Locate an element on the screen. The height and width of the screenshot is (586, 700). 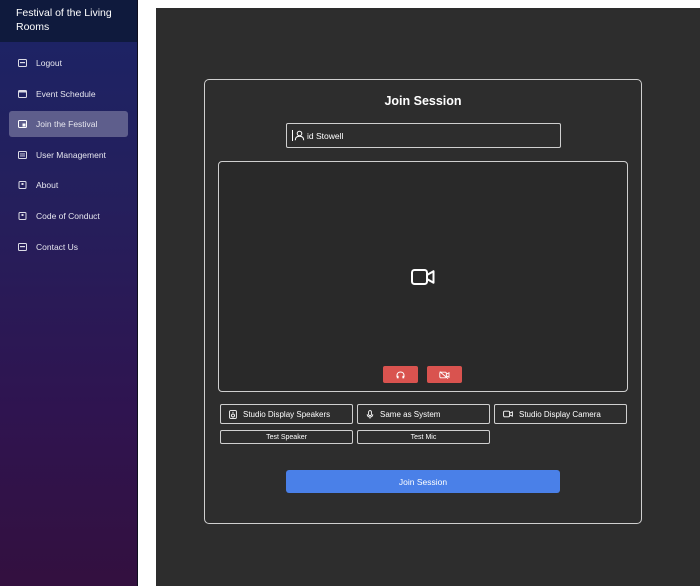
info-icon is located at coordinates (22, 185).